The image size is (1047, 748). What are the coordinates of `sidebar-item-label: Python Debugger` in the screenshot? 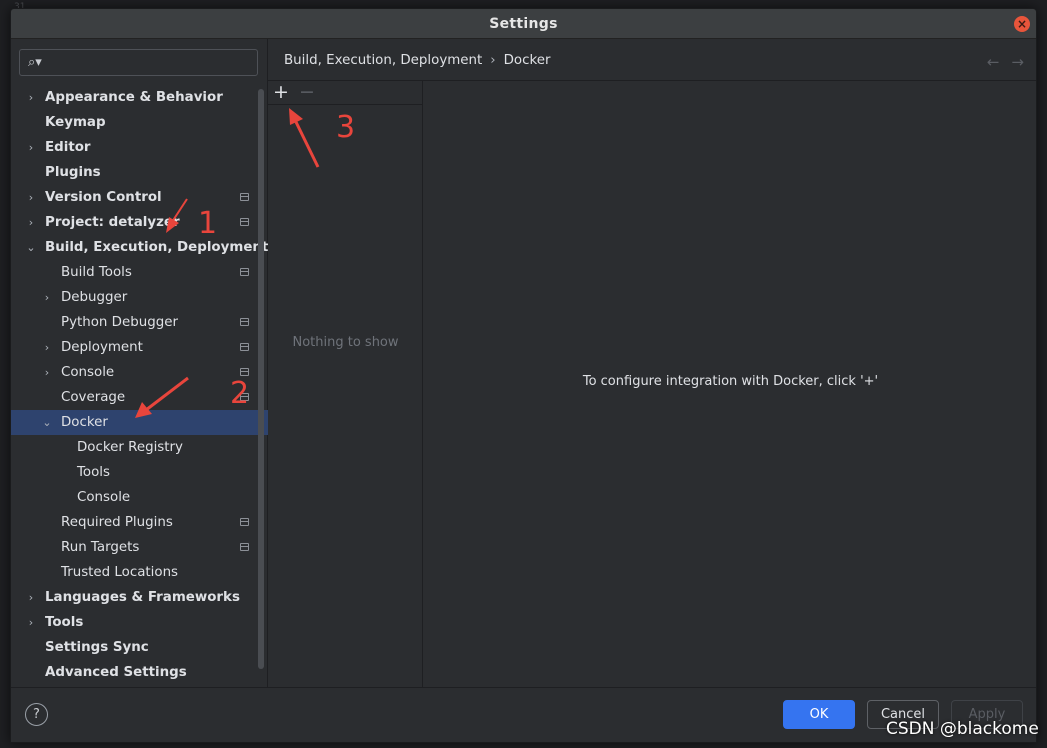 It's located at (119, 322).